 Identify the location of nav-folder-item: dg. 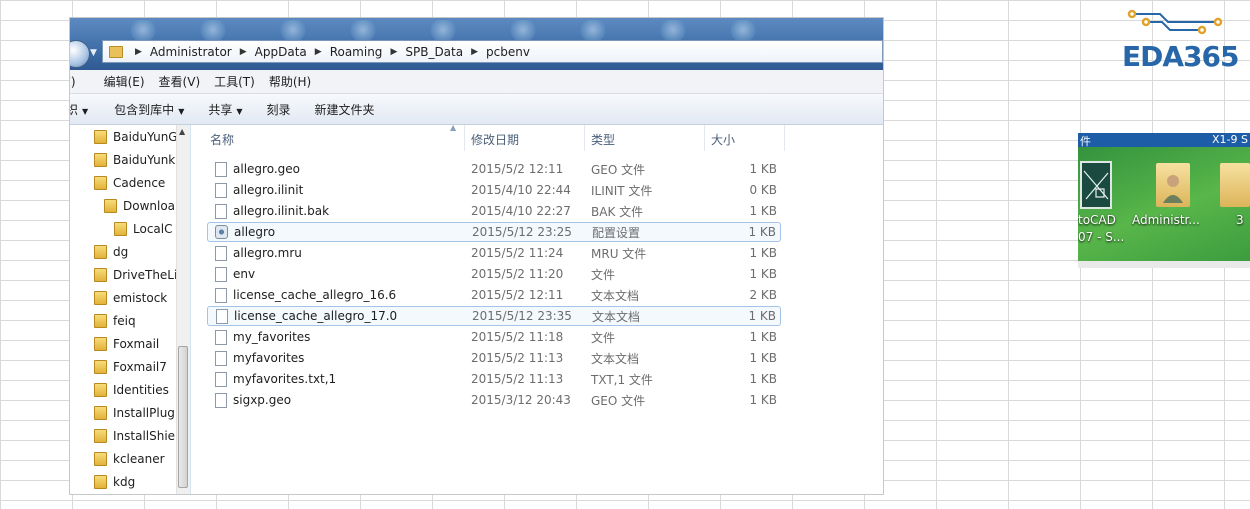
(111, 252).